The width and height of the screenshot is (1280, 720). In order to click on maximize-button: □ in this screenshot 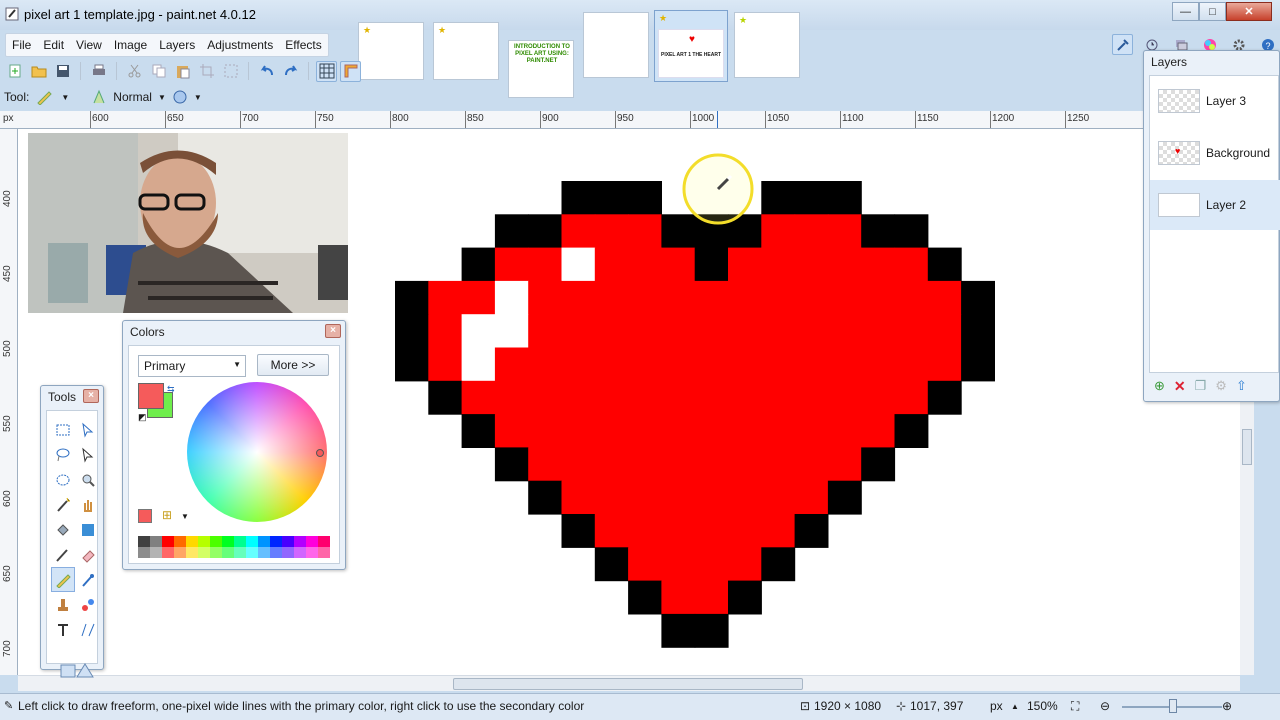, I will do `click(1212, 11)`.